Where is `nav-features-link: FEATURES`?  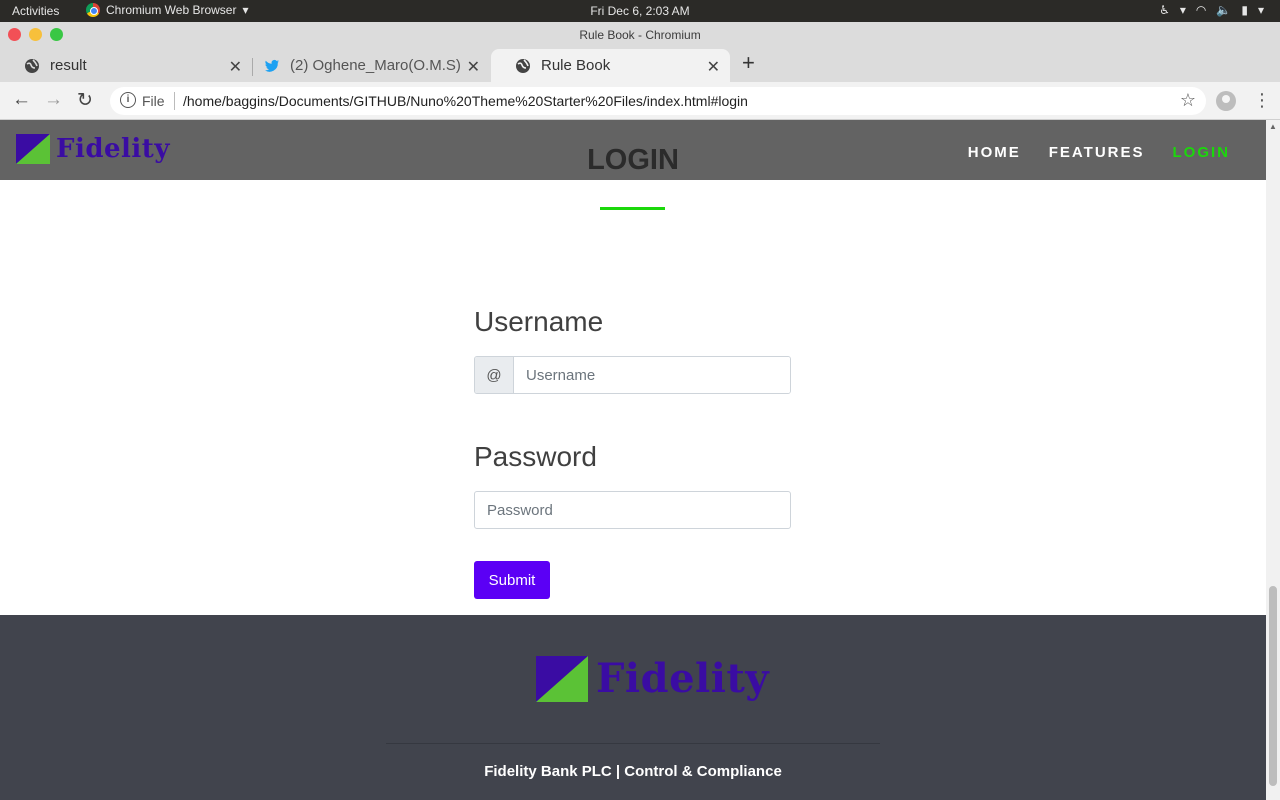
nav-features-link: FEATURES is located at coordinates (1097, 152).